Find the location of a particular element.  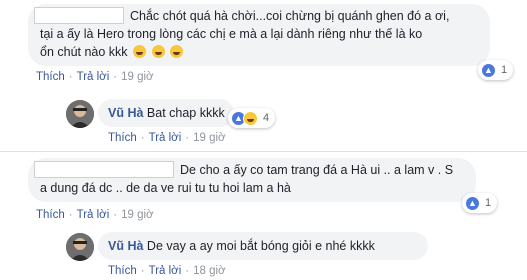

reply-body: De vay a ay moi bắt bóng giỏi e nhé kkkk is located at coordinates (260, 246).